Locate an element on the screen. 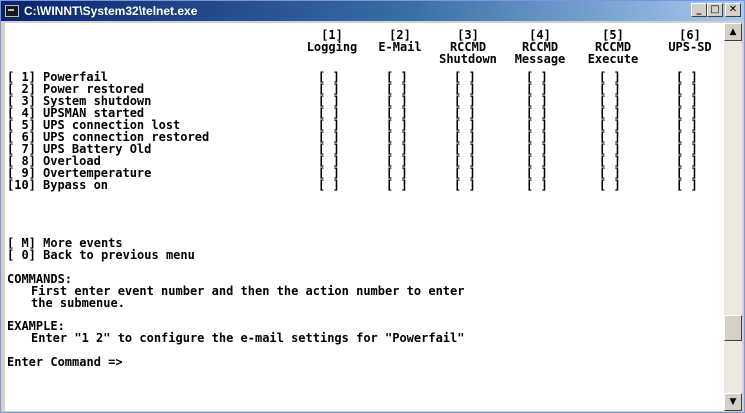  scroll-down-icon: ▼ is located at coordinates (733, 402).